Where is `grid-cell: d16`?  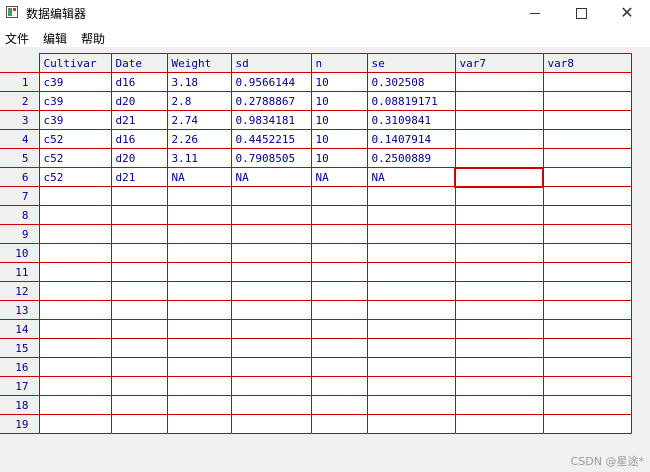 grid-cell: d16 is located at coordinates (139, 82).